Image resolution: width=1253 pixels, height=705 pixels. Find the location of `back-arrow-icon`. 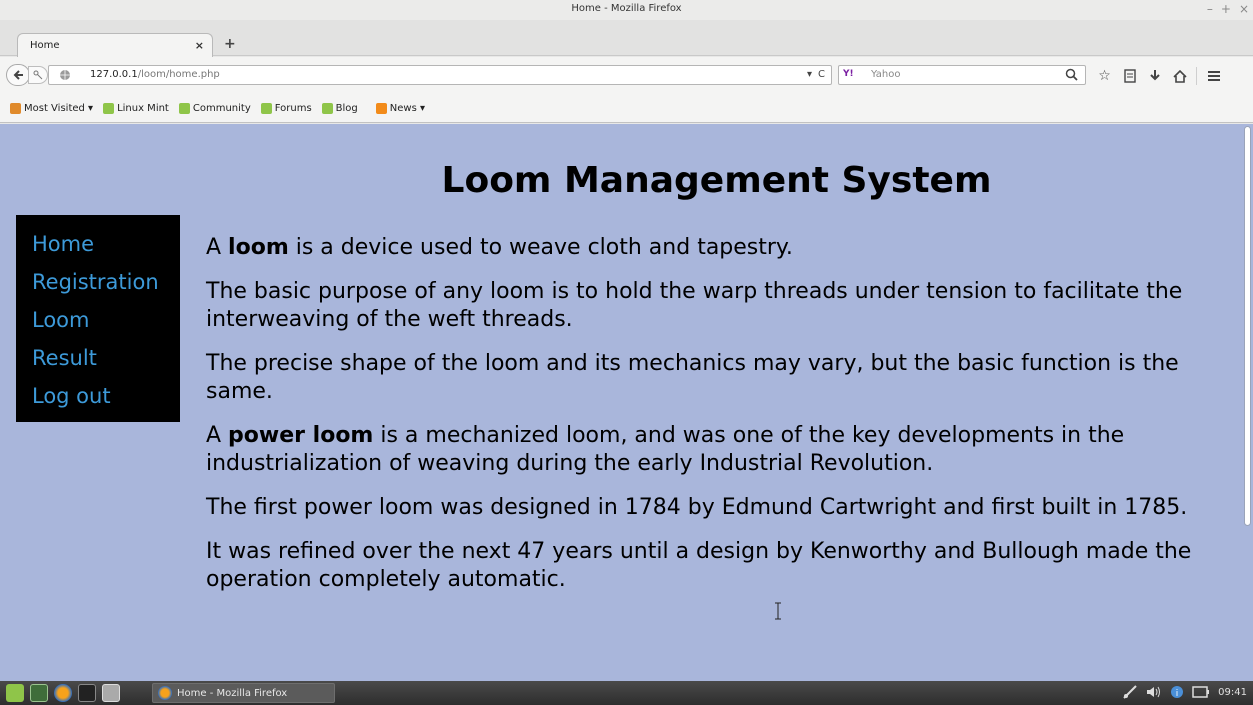

back-arrow-icon is located at coordinates (18, 75).